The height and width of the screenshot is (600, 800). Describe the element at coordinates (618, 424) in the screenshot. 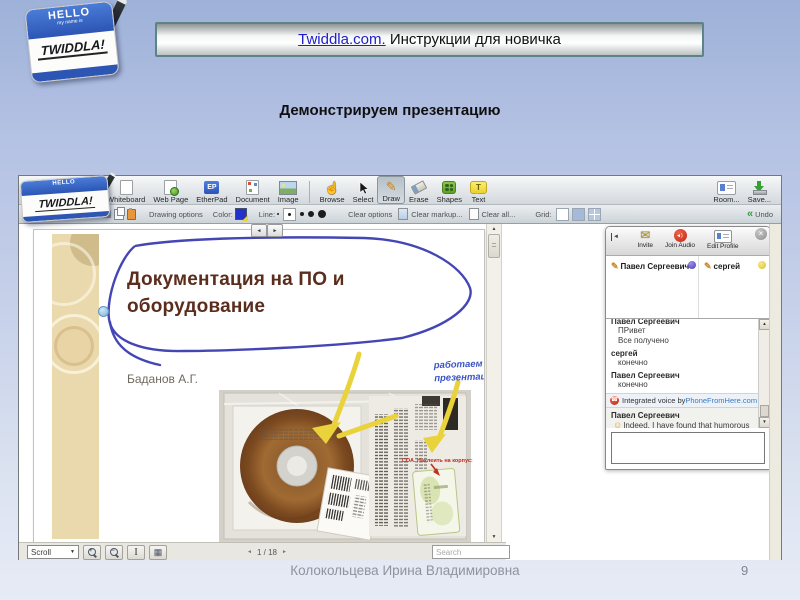

I see `smiley-icon: ☺` at that location.